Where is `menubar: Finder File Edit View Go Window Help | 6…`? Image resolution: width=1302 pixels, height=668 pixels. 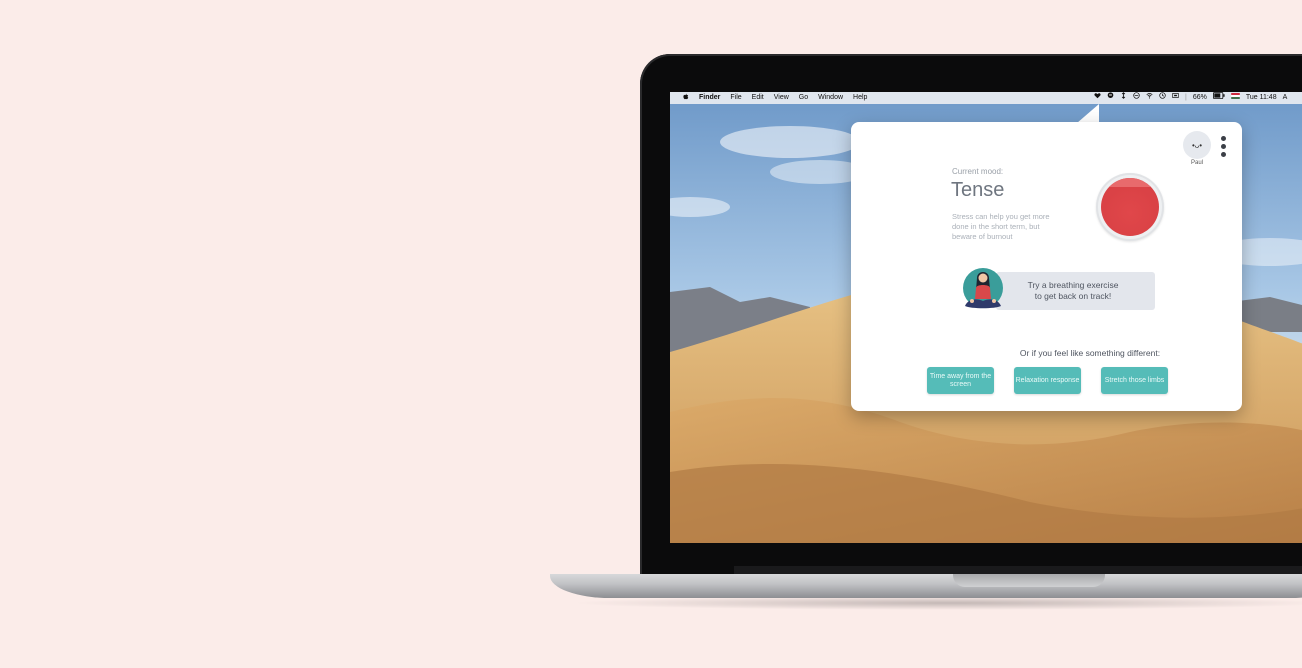 menubar: Finder File Edit View Go Window Help | 6… is located at coordinates (986, 98).